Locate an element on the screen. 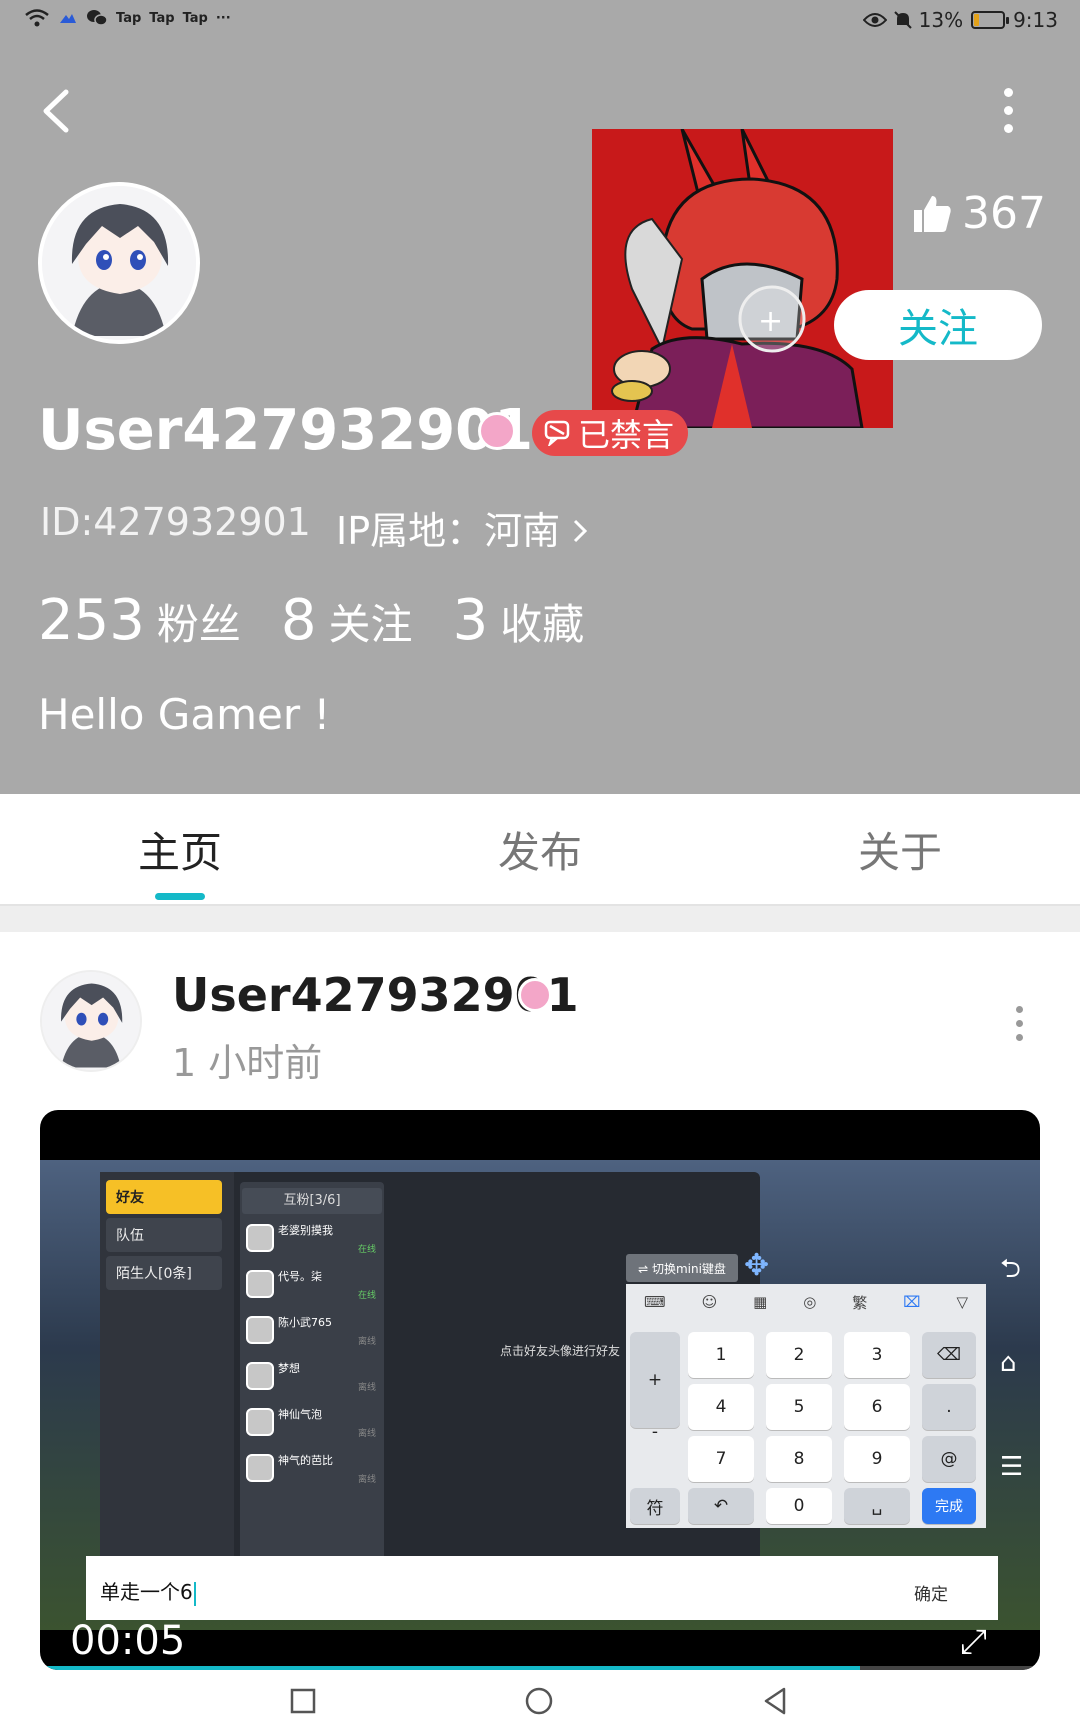  keyboard-icon: ▦ is located at coordinates (760, 1302).